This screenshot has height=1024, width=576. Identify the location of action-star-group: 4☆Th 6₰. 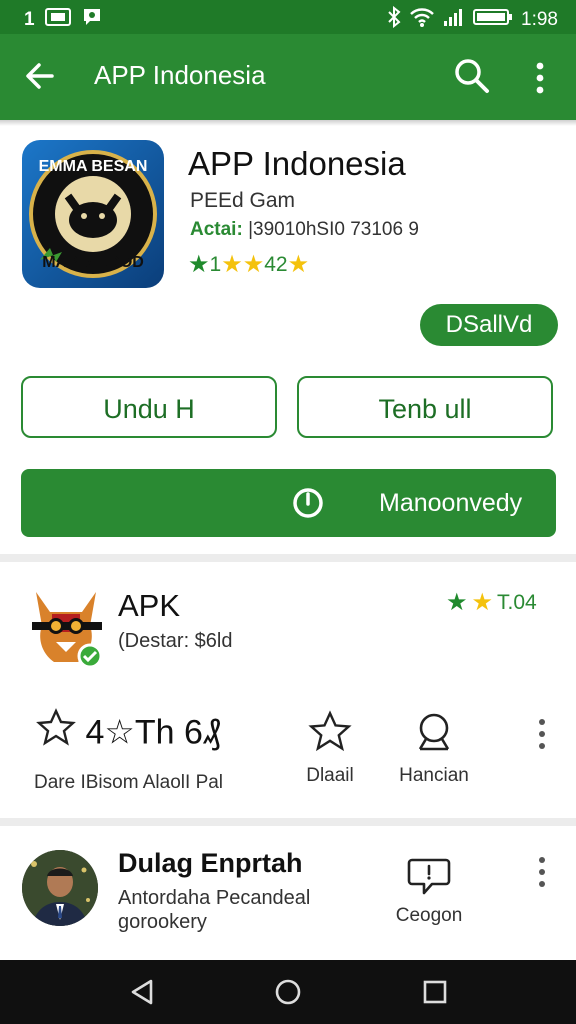
(128, 732).